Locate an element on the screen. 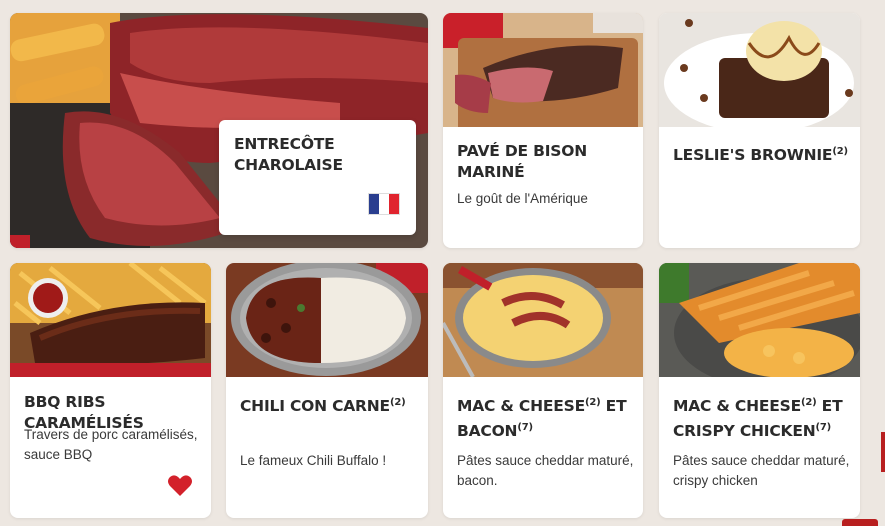 The width and height of the screenshot is (885, 526). card-description: Travers de porc caramélisés, sauce BBQ is located at coordinates (111, 444).